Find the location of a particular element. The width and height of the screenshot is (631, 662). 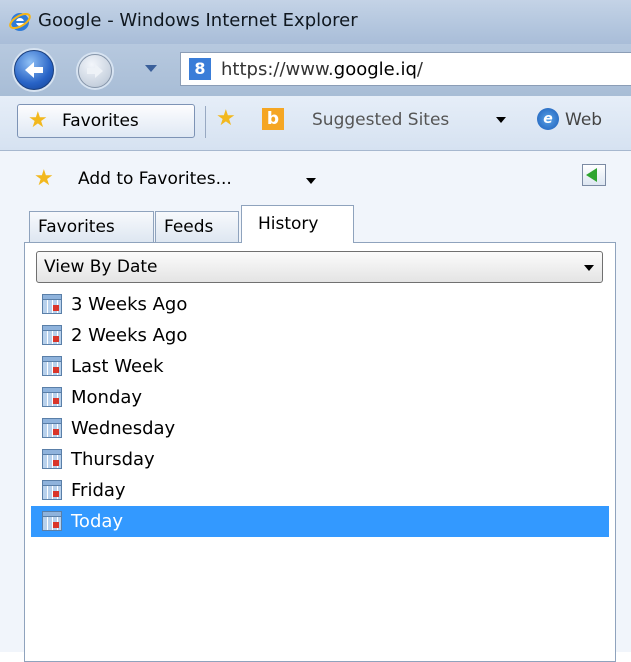

window-titlebar: Google - Windows Internet Explorer is located at coordinates (315, 22).